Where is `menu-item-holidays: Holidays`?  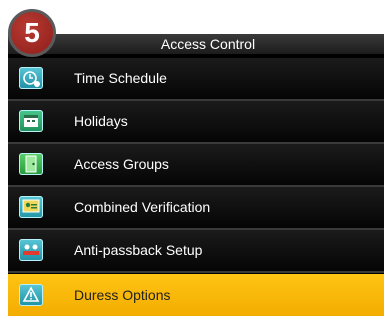 menu-item-holidays: Holidays is located at coordinates (196, 121).